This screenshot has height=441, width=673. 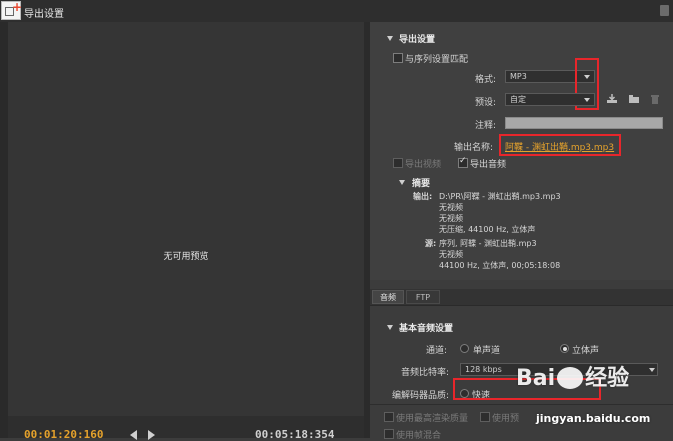 What do you see at coordinates (151, 435) in the screenshot?
I see `out-point-icon` at bounding box center [151, 435].